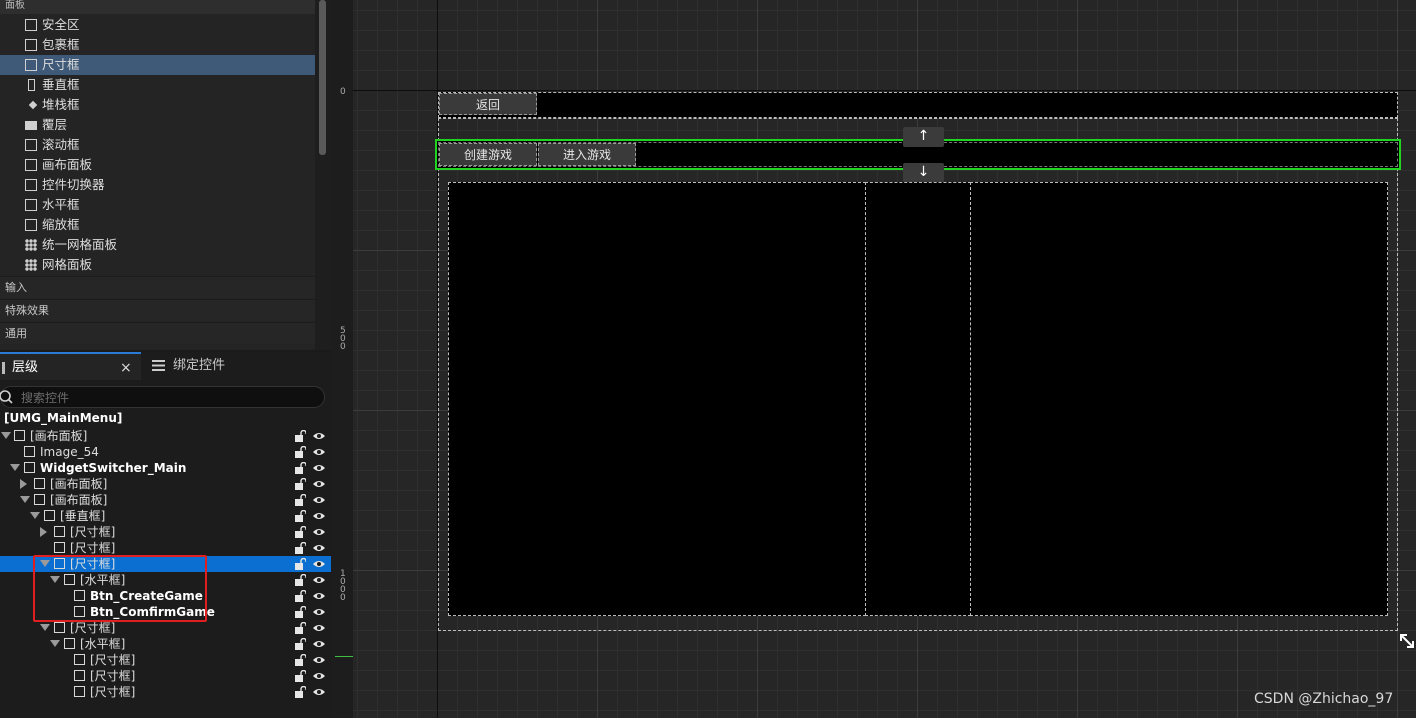 The width and height of the screenshot is (1416, 718). Describe the element at coordinates (157, 245) in the screenshot. I see `palette-item: 统一网格面板` at that location.